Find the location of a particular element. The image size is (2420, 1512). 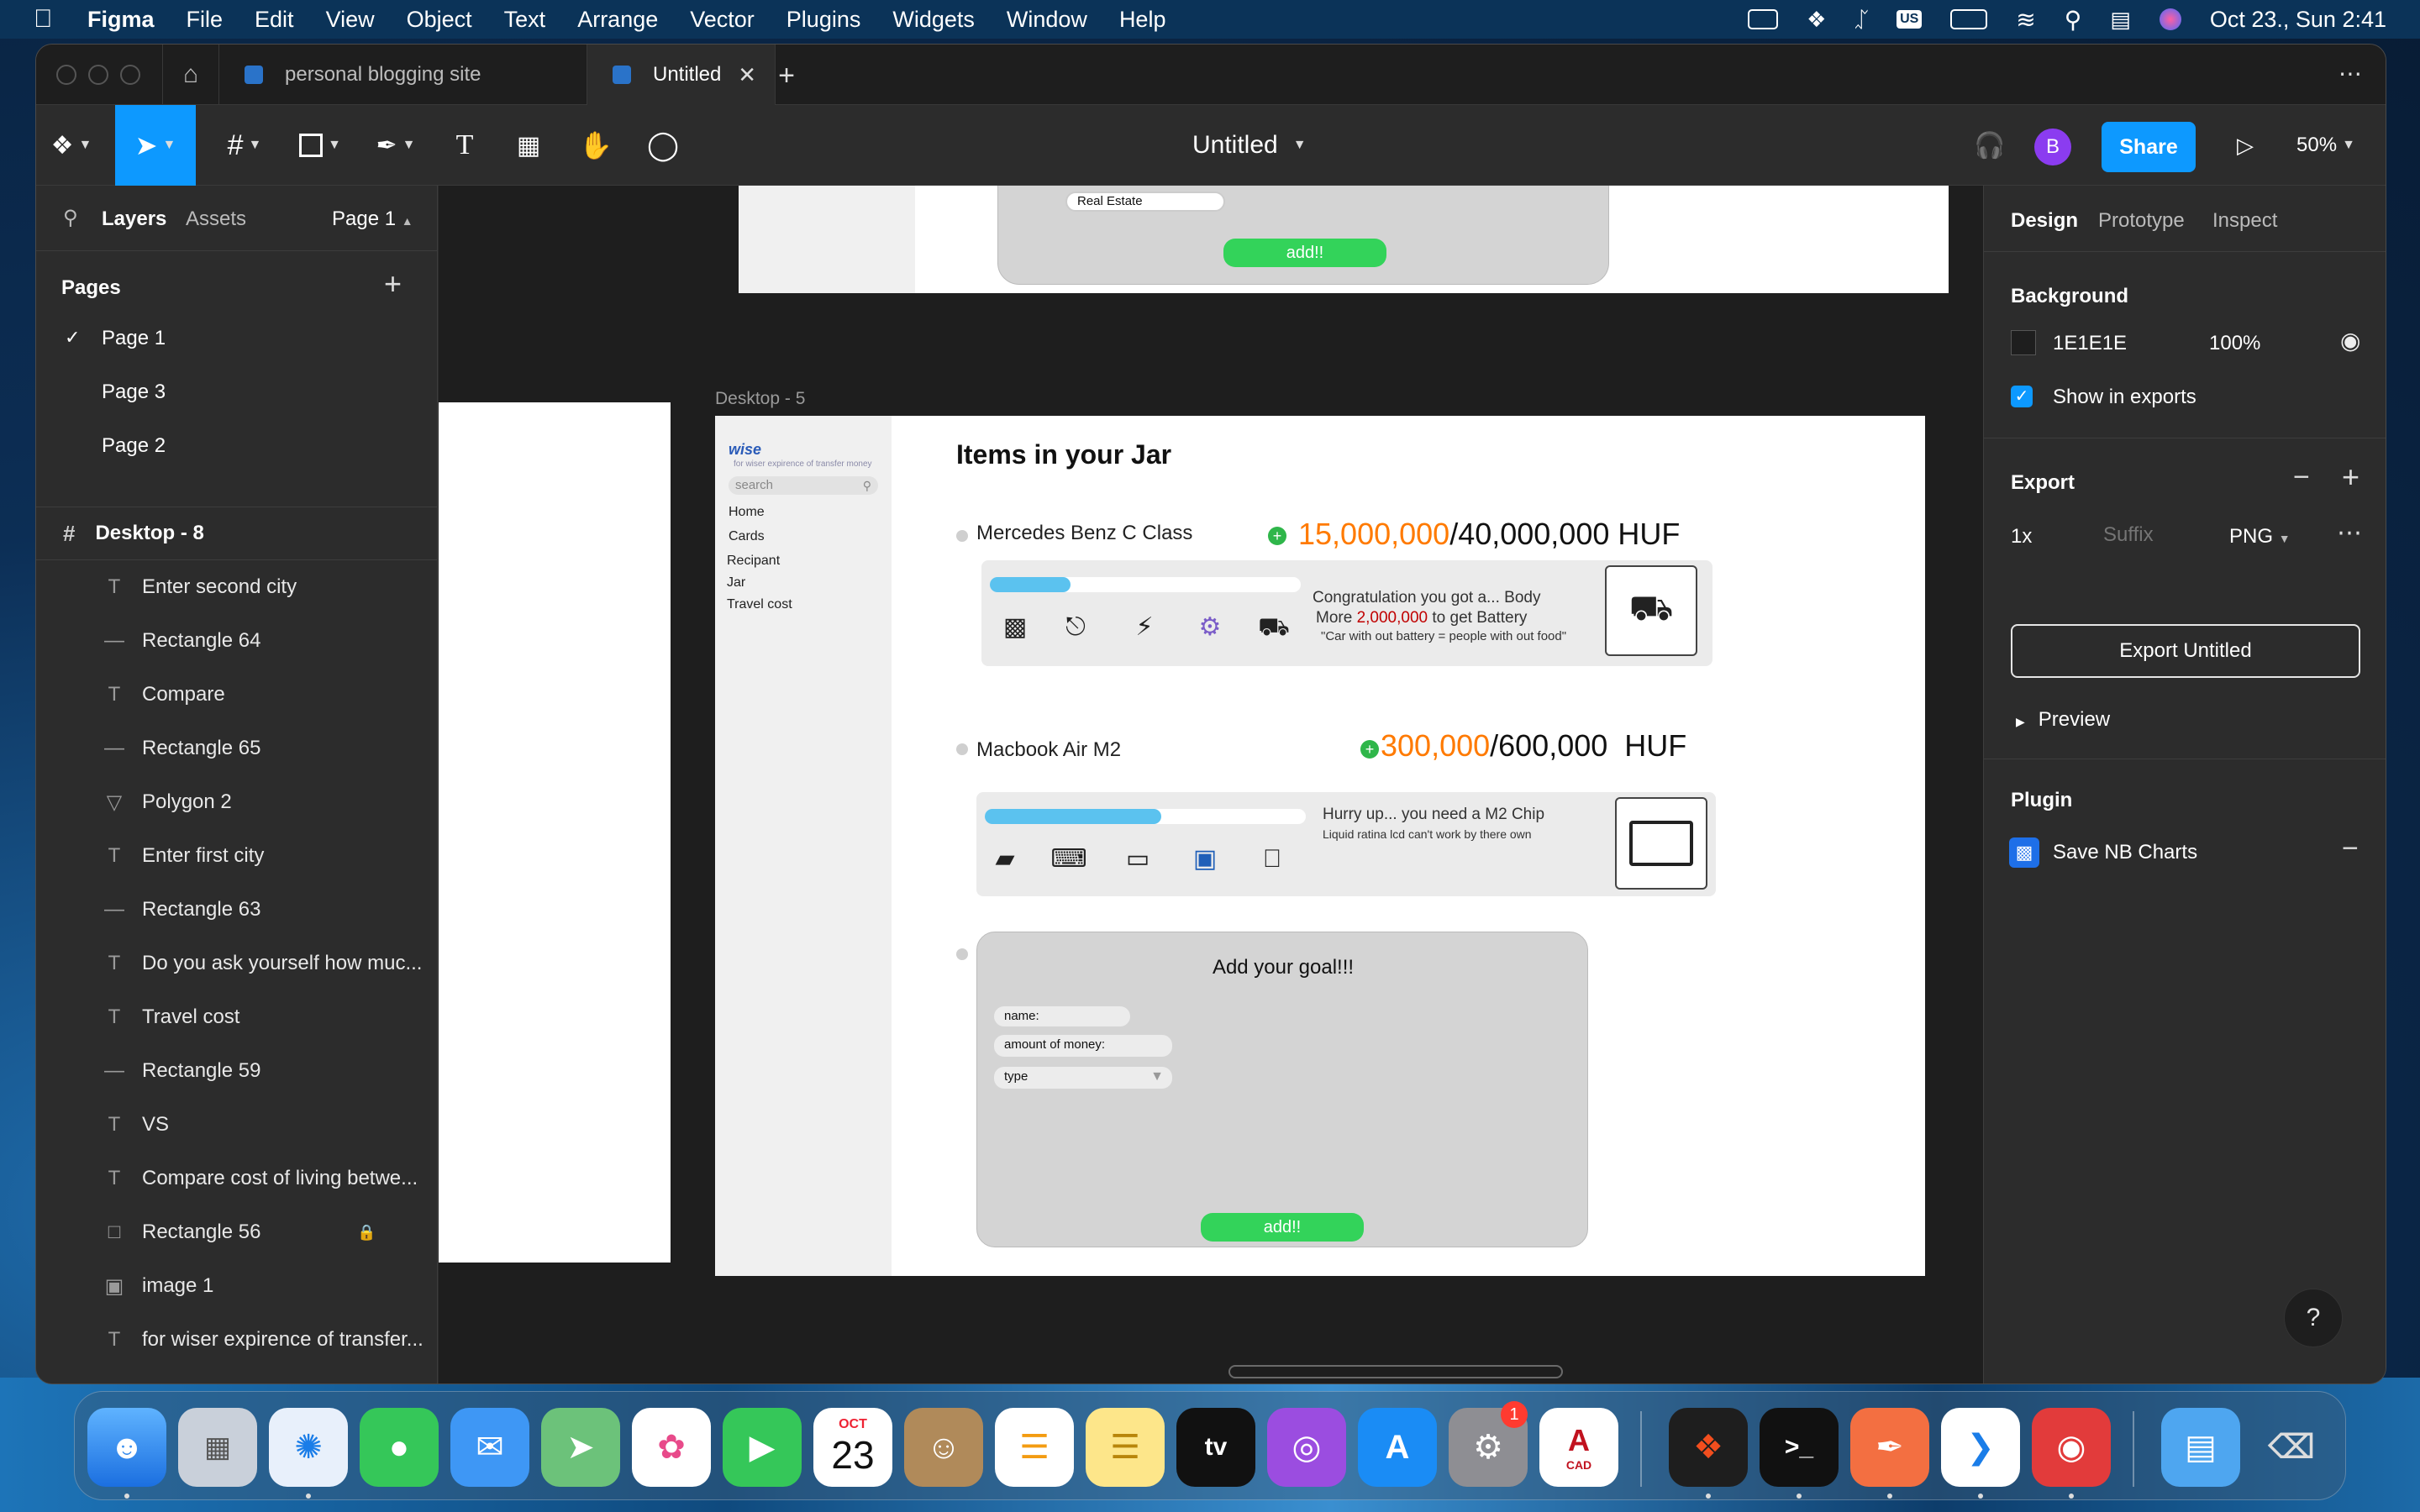

dock-figma-icon: ❖ is located at coordinates (1709, 1447).